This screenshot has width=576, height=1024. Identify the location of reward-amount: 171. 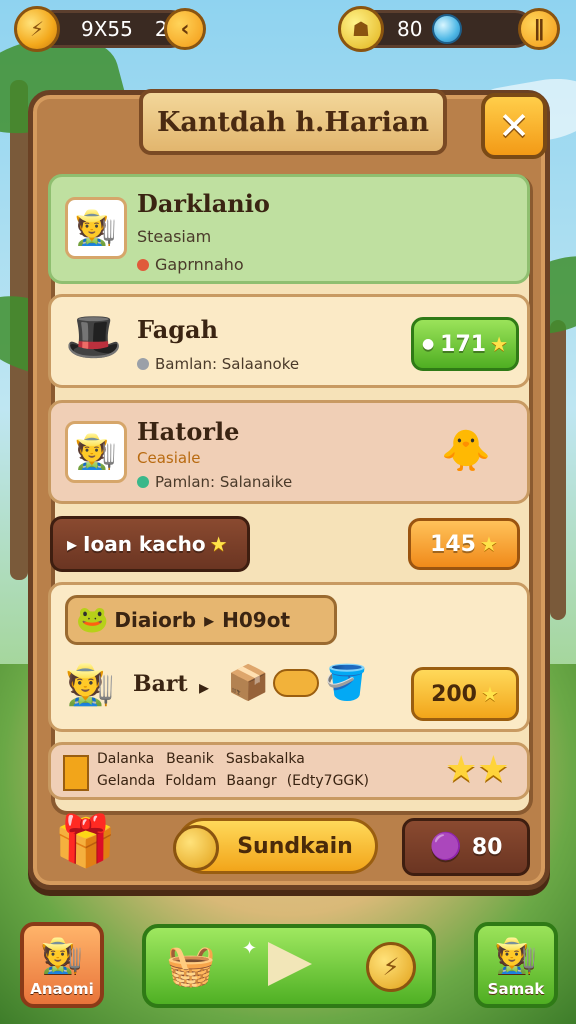
(463, 344).